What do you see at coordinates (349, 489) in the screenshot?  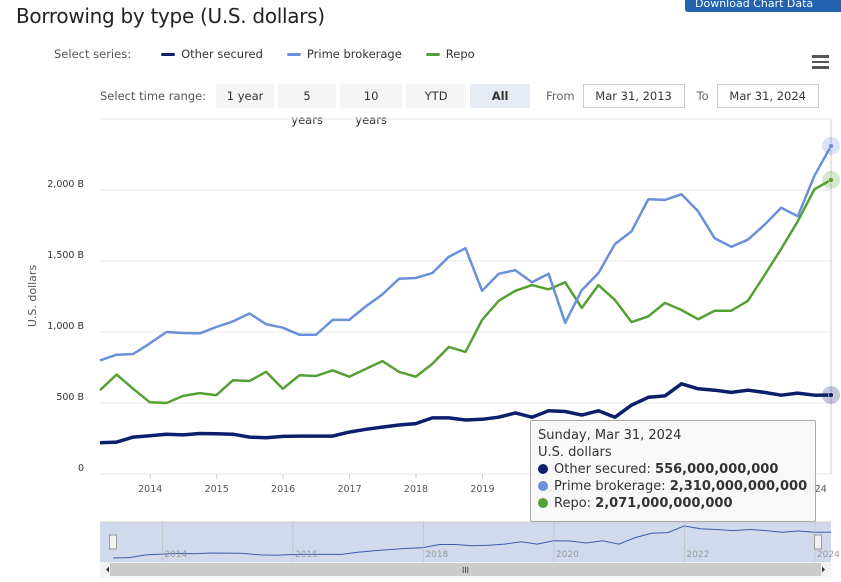 I see `x-tick-label: 2017` at bounding box center [349, 489].